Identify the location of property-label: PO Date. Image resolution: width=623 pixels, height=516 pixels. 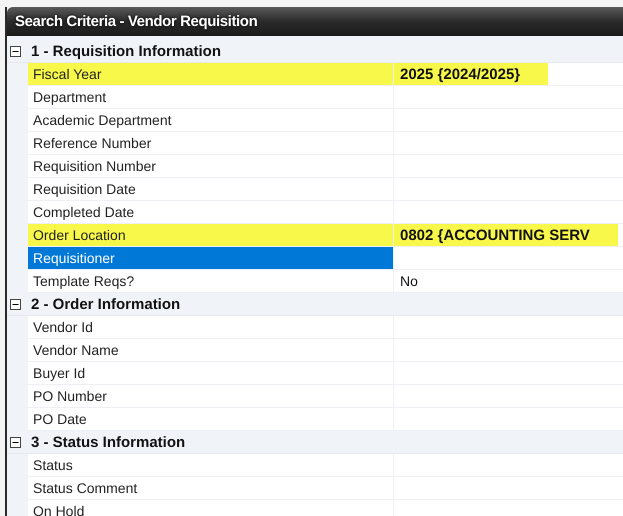
(211, 419).